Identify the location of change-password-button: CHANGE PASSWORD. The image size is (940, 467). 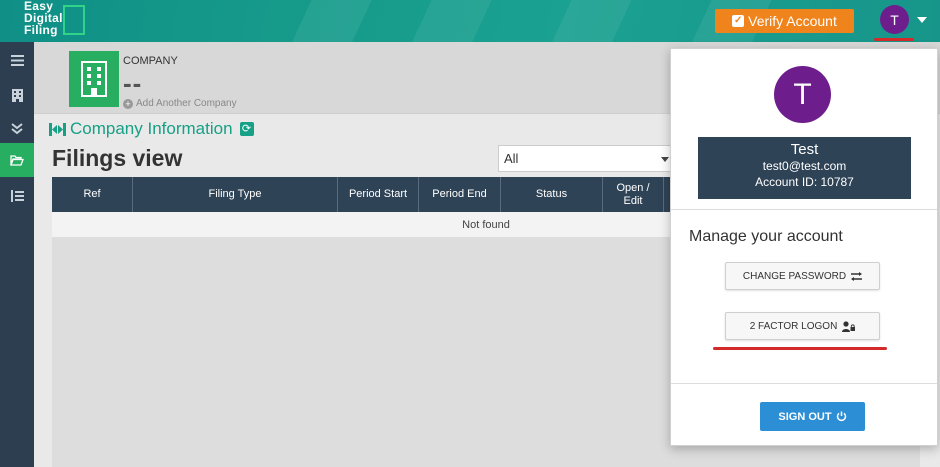
(802, 276).